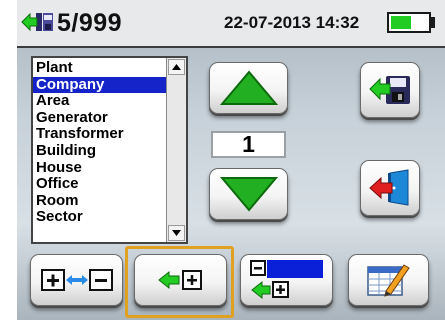 This screenshot has width=445, height=320. What do you see at coordinates (99, 184) in the screenshot?
I see `list-item: Office` at bounding box center [99, 184].